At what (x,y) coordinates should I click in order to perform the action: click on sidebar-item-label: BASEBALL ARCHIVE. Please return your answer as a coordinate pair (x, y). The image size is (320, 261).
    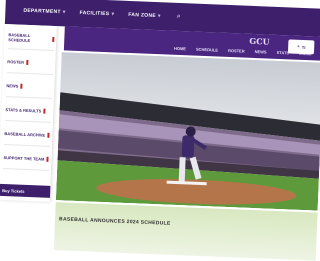
    Looking at the image, I should click on (25, 134).